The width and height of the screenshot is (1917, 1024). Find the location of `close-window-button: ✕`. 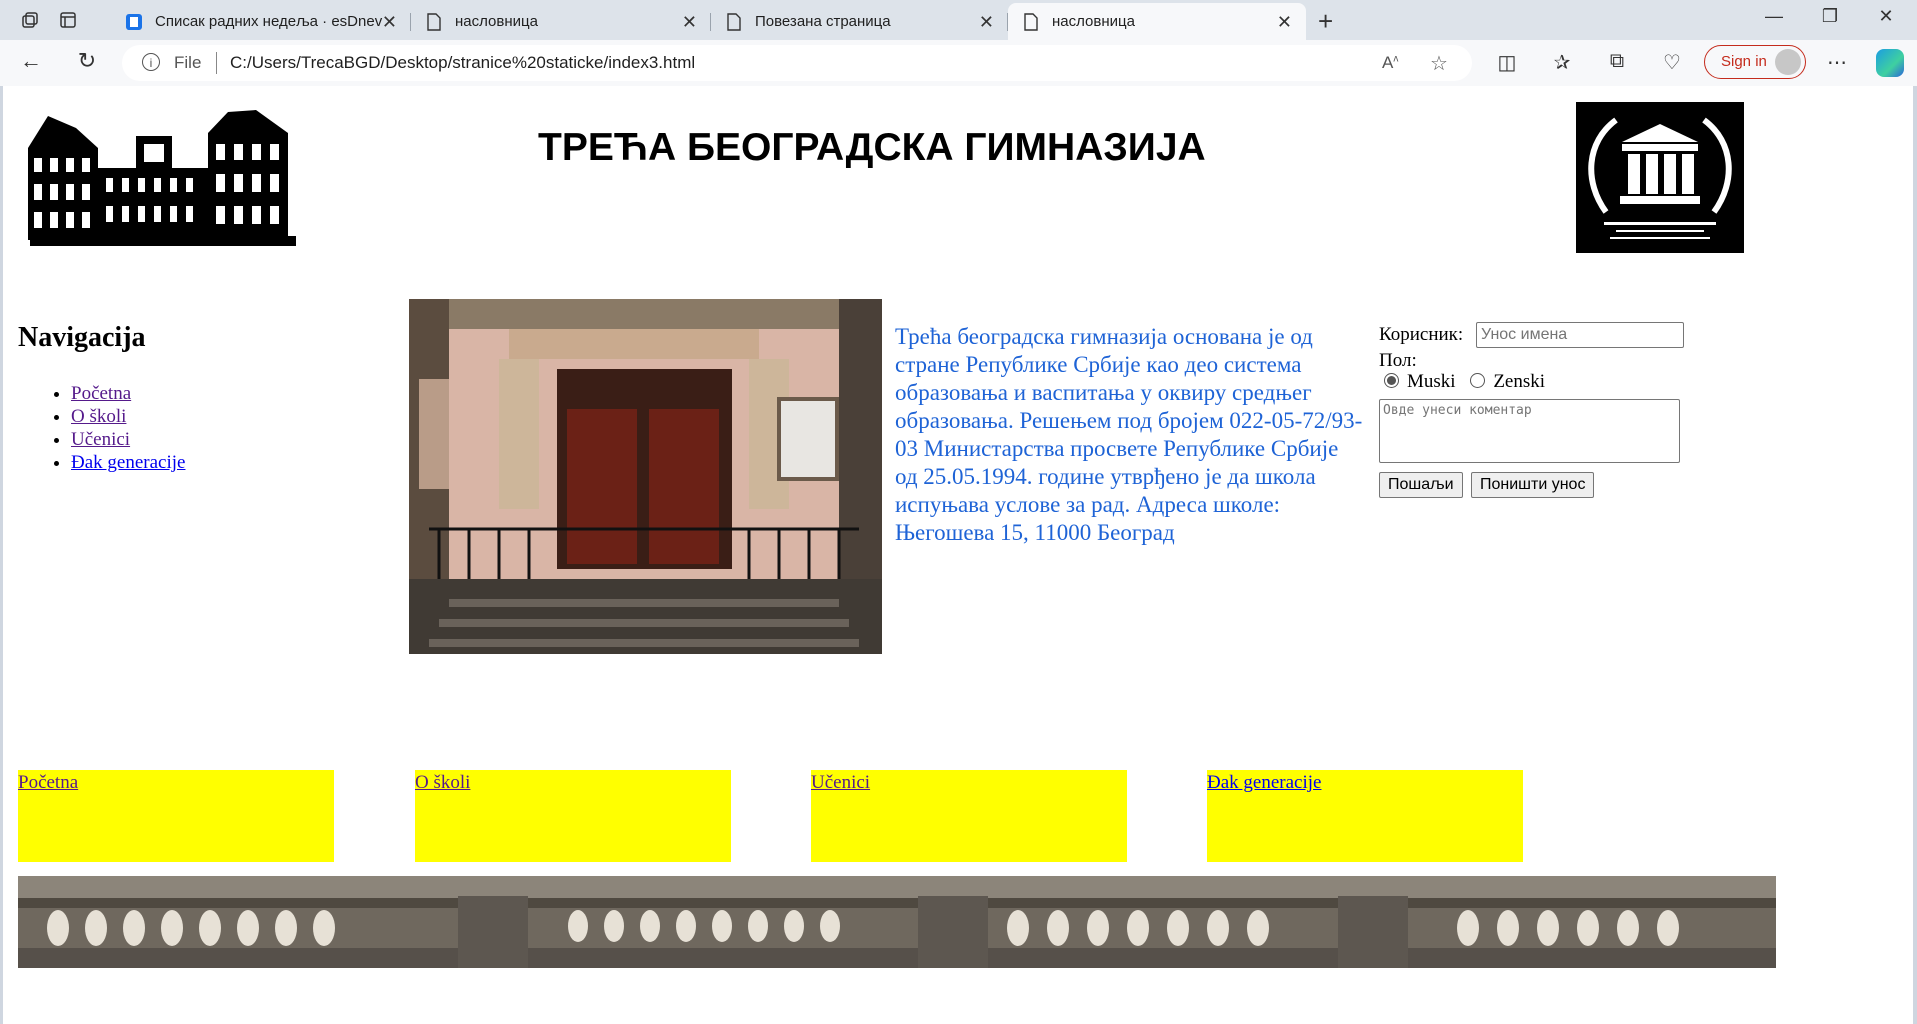

close-window-button: ✕ is located at coordinates (1886, 16).